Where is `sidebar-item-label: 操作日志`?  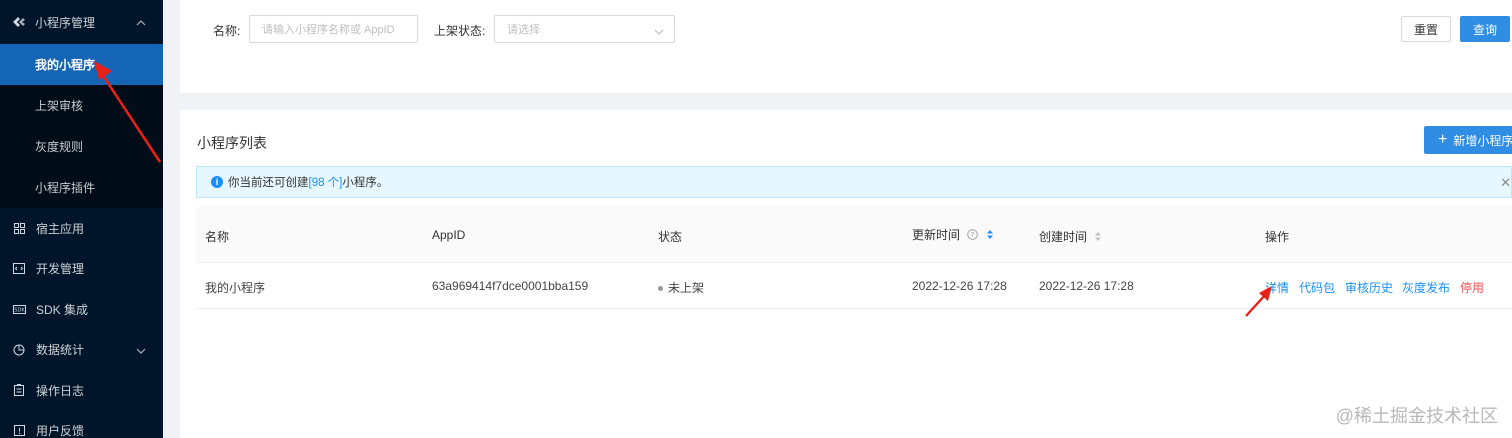
sidebar-item-label: 操作日志 is located at coordinates (60, 390).